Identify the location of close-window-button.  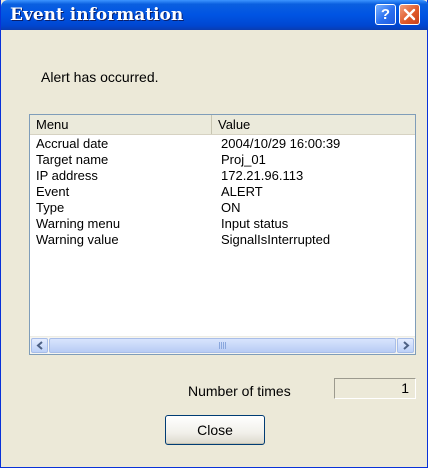
(409, 14).